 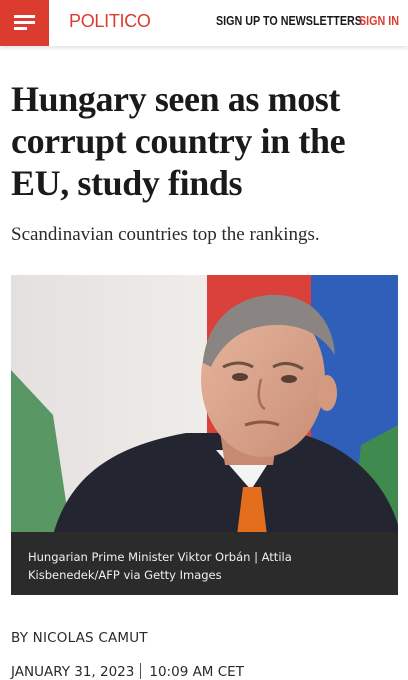 What do you see at coordinates (178, 141) in the screenshot?
I see `headline-line: corrupt country in the` at bounding box center [178, 141].